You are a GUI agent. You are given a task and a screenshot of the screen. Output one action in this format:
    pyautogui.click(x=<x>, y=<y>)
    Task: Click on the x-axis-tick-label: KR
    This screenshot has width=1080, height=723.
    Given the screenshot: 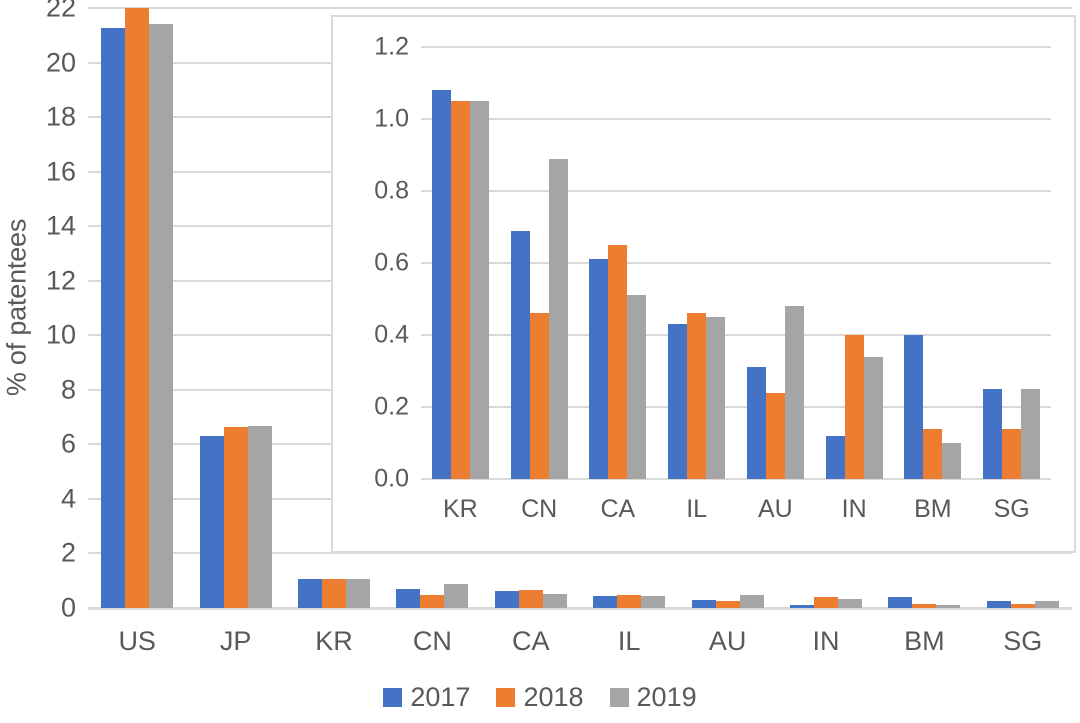 What is the action you would take?
    pyautogui.click(x=334, y=641)
    